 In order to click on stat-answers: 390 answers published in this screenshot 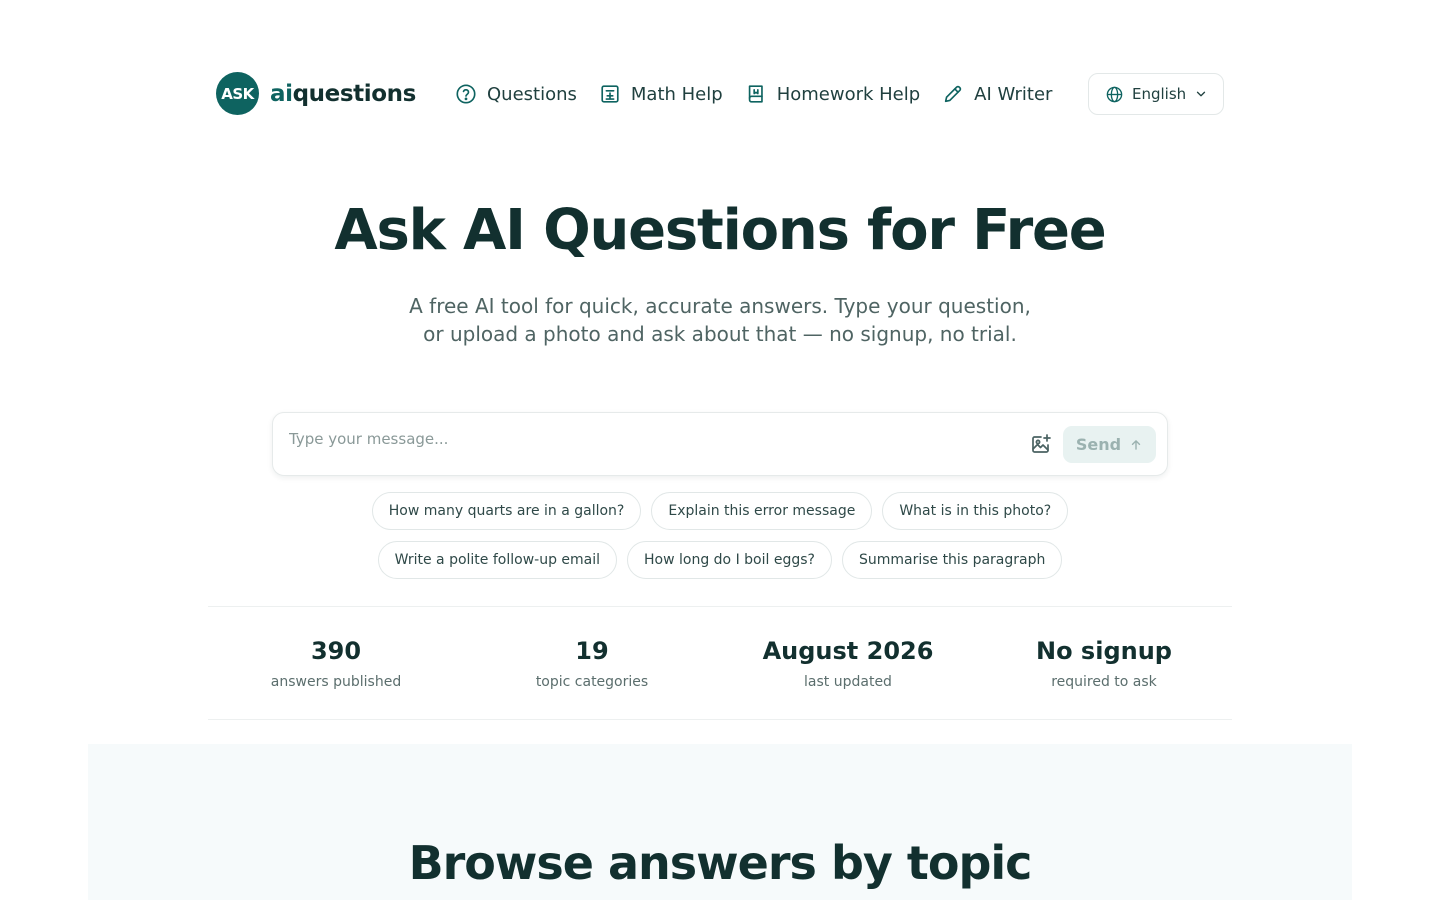, I will do `click(336, 663)`.